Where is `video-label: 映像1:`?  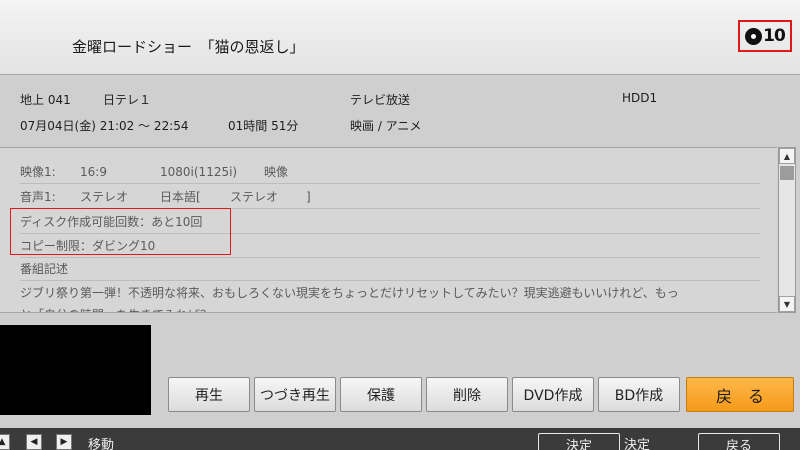 video-label: 映像1: is located at coordinates (38, 172).